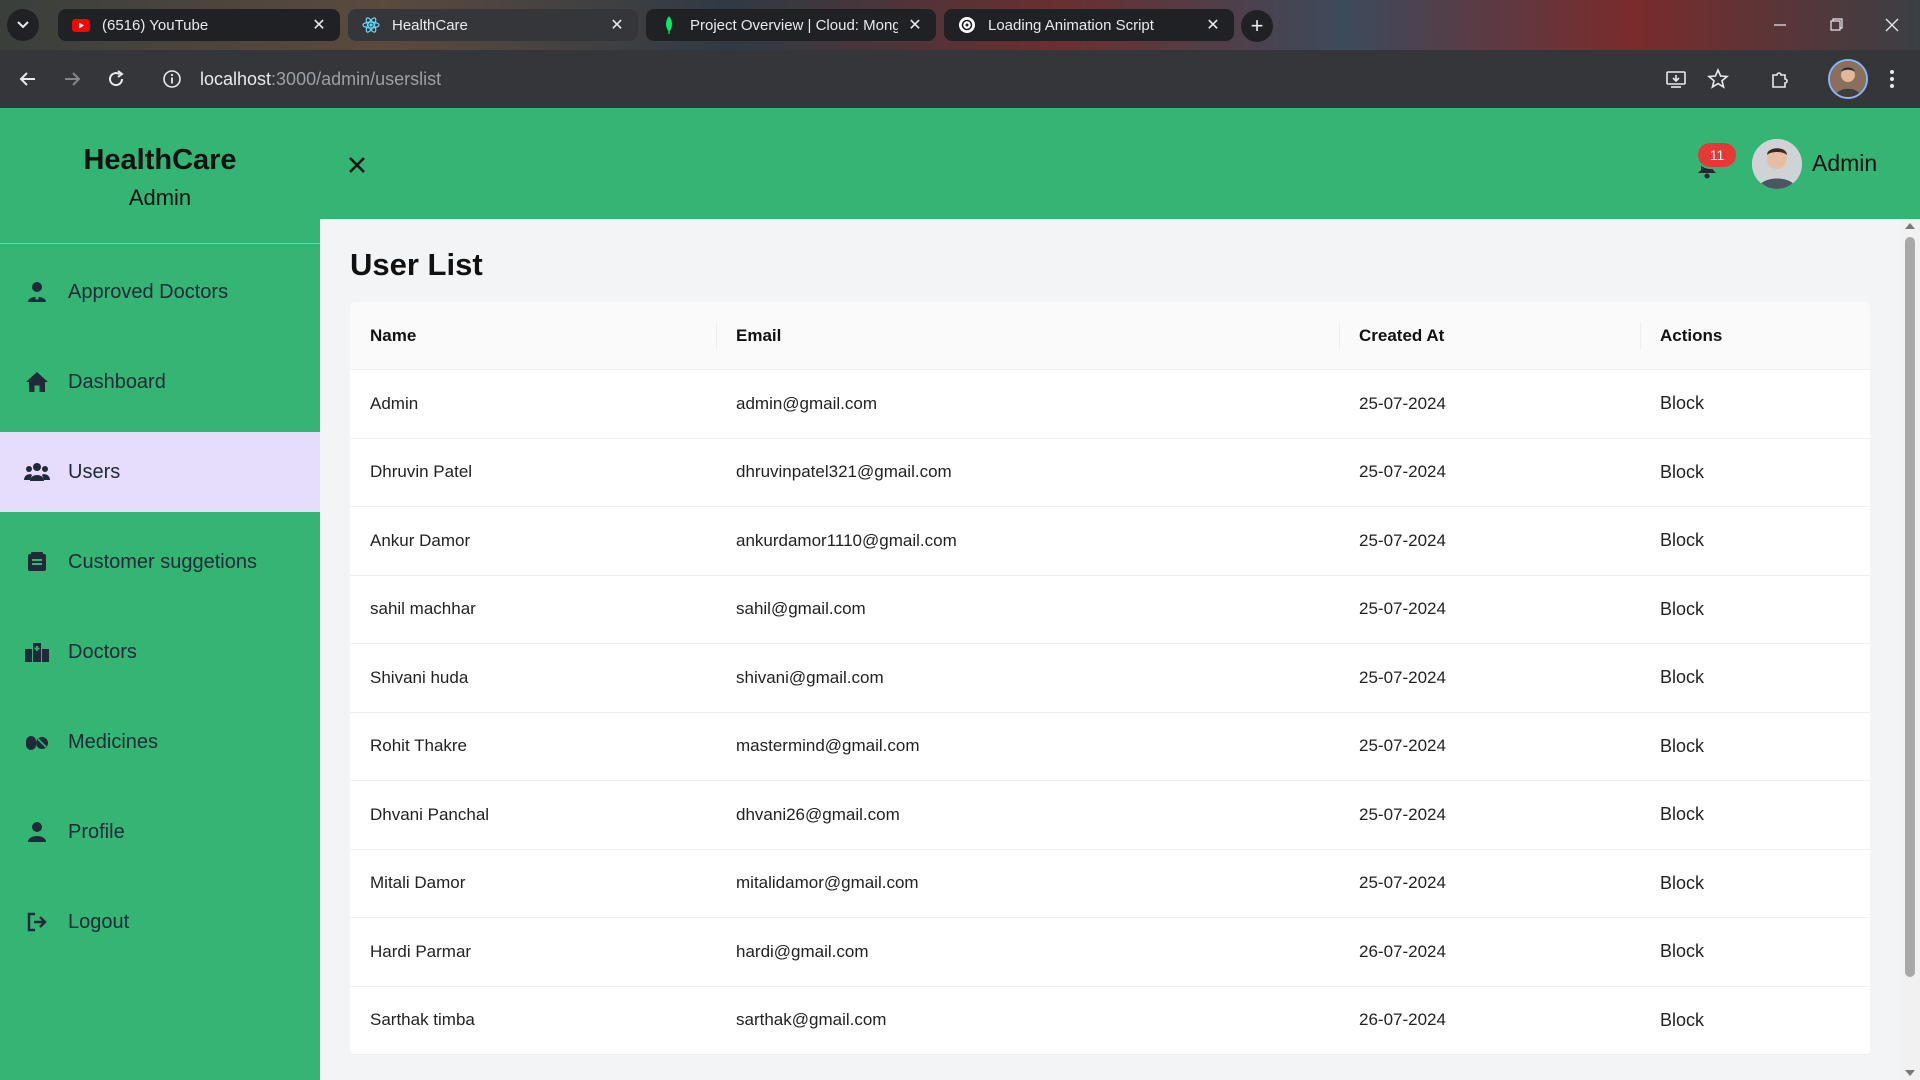  I want to click on avatar, so click(1777, 164).